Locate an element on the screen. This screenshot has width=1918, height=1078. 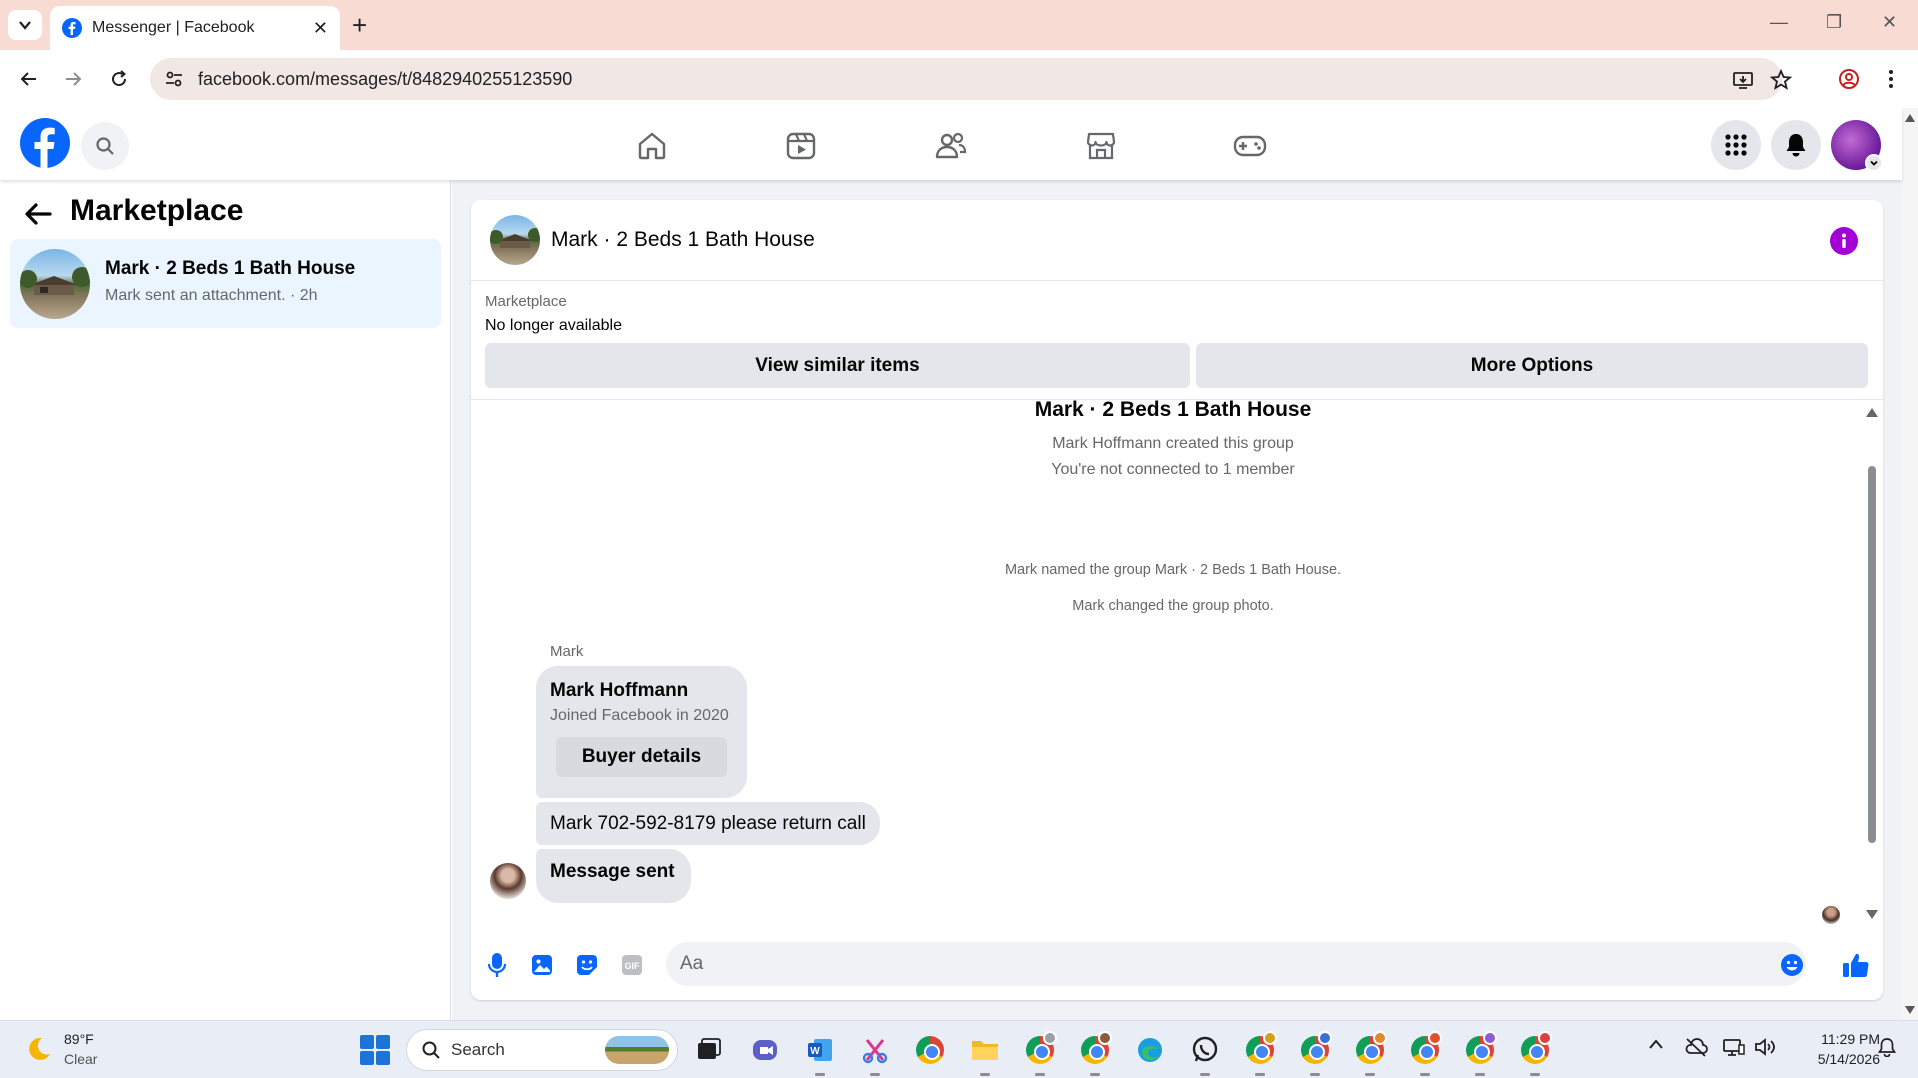
browser-tab-active: Messenger | Facebook ✕ is located at coordinates (195, 28).